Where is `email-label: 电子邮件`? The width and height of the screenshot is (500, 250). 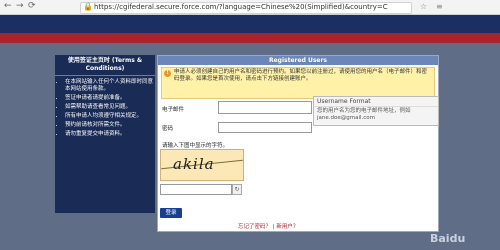
email-label: 电子邮件 is located at coordinates (173, 110).